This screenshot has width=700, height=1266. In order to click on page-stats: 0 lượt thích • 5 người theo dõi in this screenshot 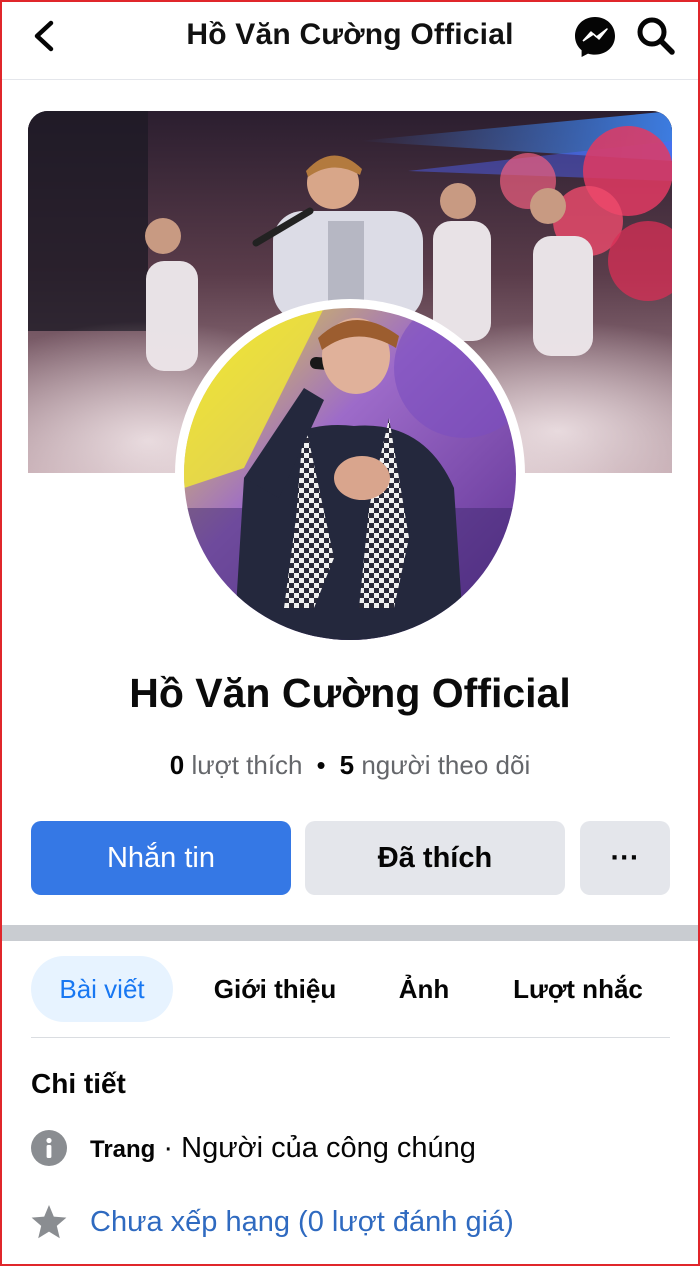, I will do `click(350, 765)`.